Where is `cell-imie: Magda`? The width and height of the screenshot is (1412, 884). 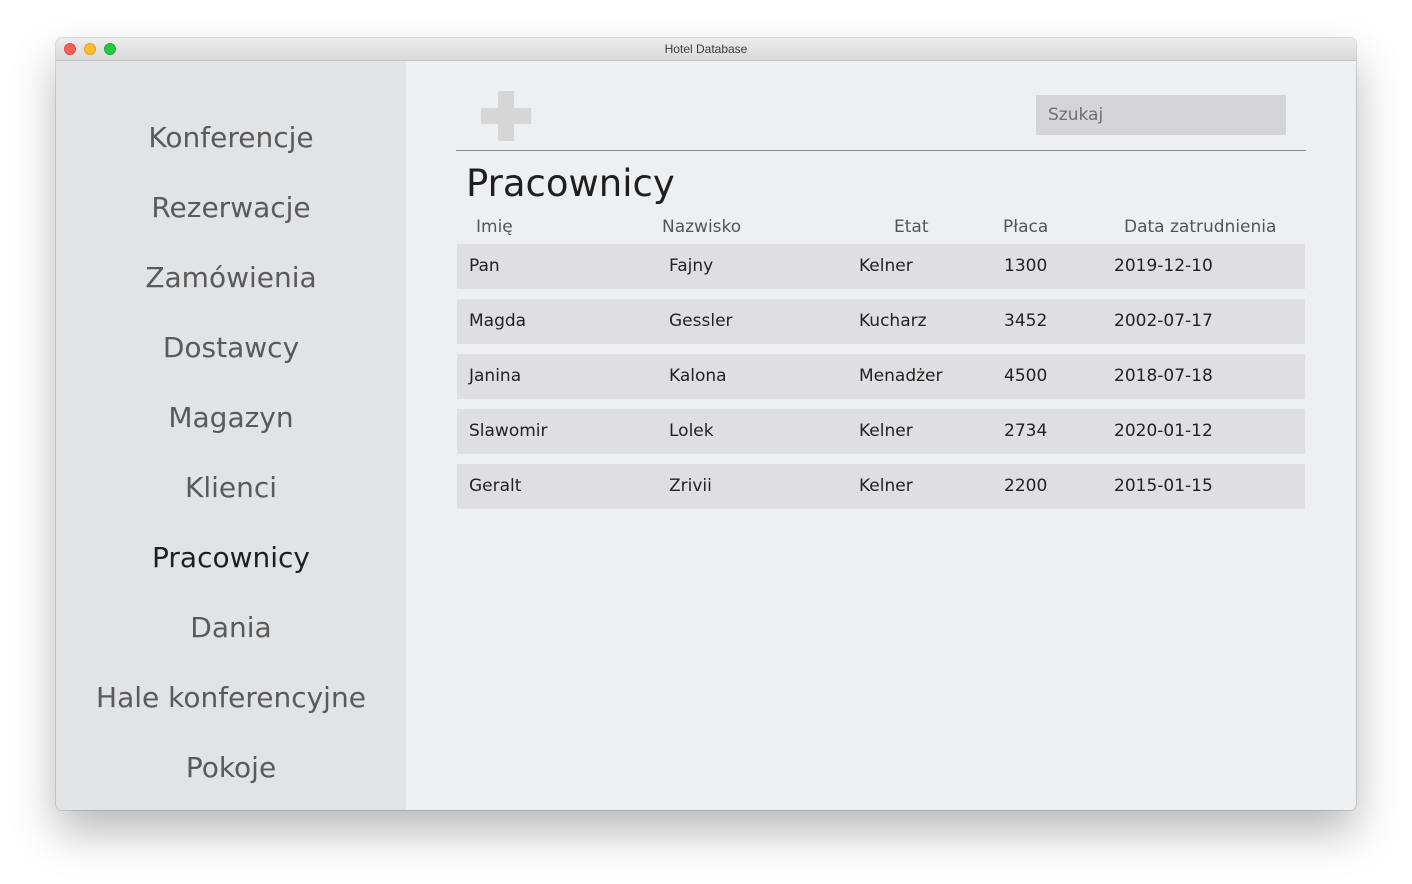 cell-imie: Magda is located at coordinates (498, 321).